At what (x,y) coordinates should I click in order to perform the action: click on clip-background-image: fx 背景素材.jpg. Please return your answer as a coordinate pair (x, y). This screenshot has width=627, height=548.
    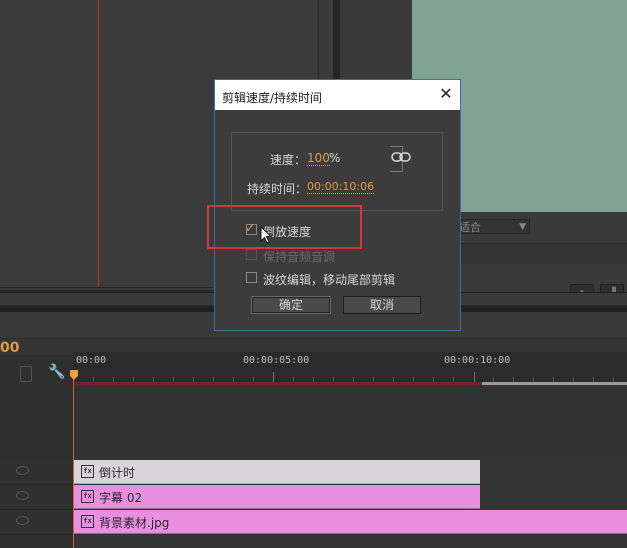
    Looking at the image, I should click on (350, 522).